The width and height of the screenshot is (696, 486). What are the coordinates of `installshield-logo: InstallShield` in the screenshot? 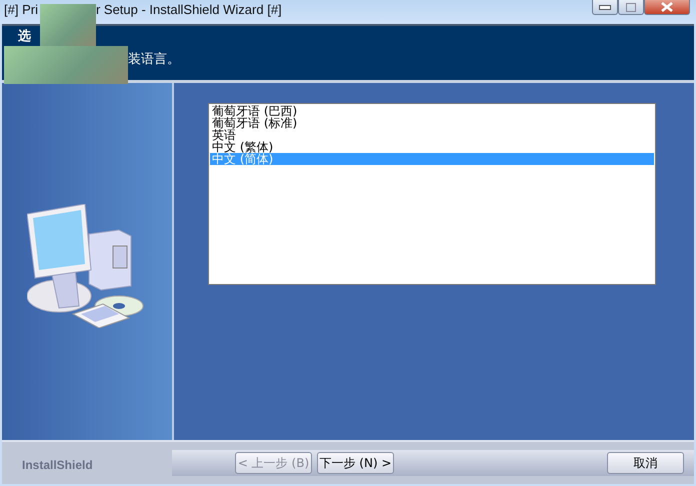 It's located at (57, 465).